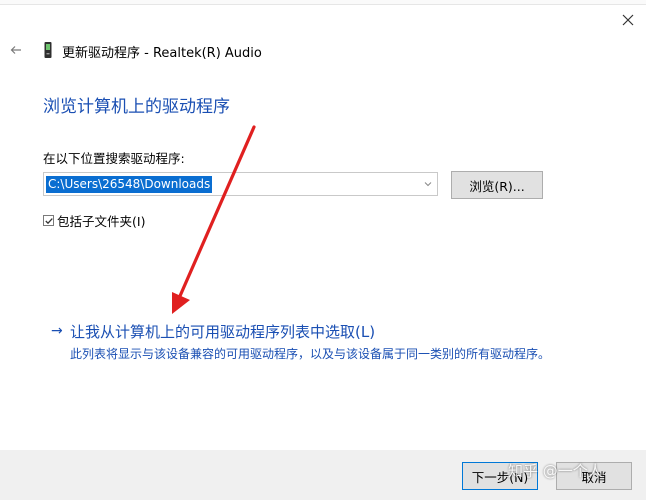  Describe the element at coordinates (323, 2) in the screenshot. I see `window-top-edge` at that location.